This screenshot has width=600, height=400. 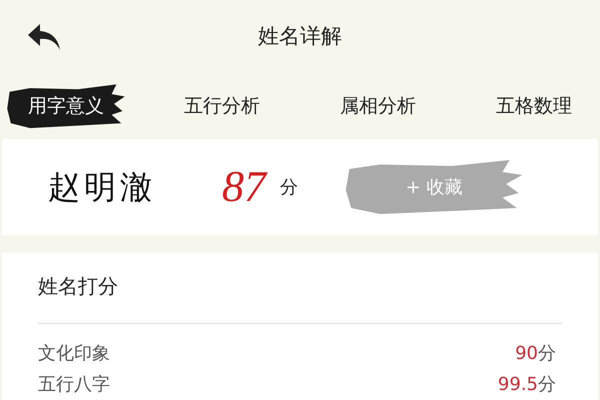 What do you see at coordinates (44, 37) in the screenshot?
I see `back-arrow-icon` at bounding box center [44, 37].